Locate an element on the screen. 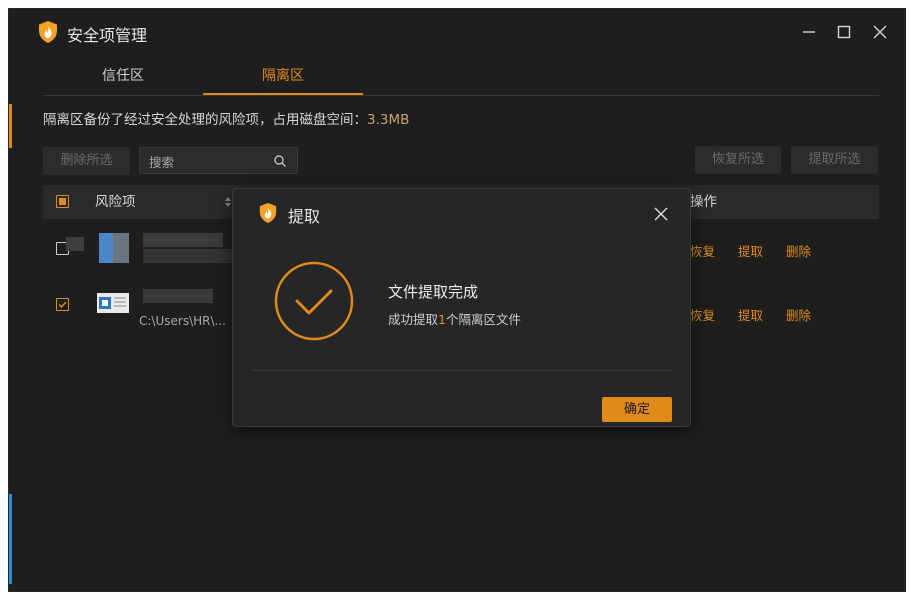  restore-selected-button: 恢复所选 is located at coordinates (738, 160).